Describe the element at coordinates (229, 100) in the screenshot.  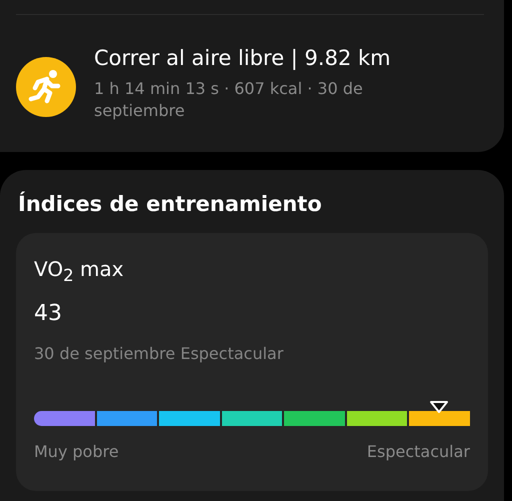
I see `activity-details: 1 h 14 min 13 s · 607 kcal · 30 de septiembre` at that location.